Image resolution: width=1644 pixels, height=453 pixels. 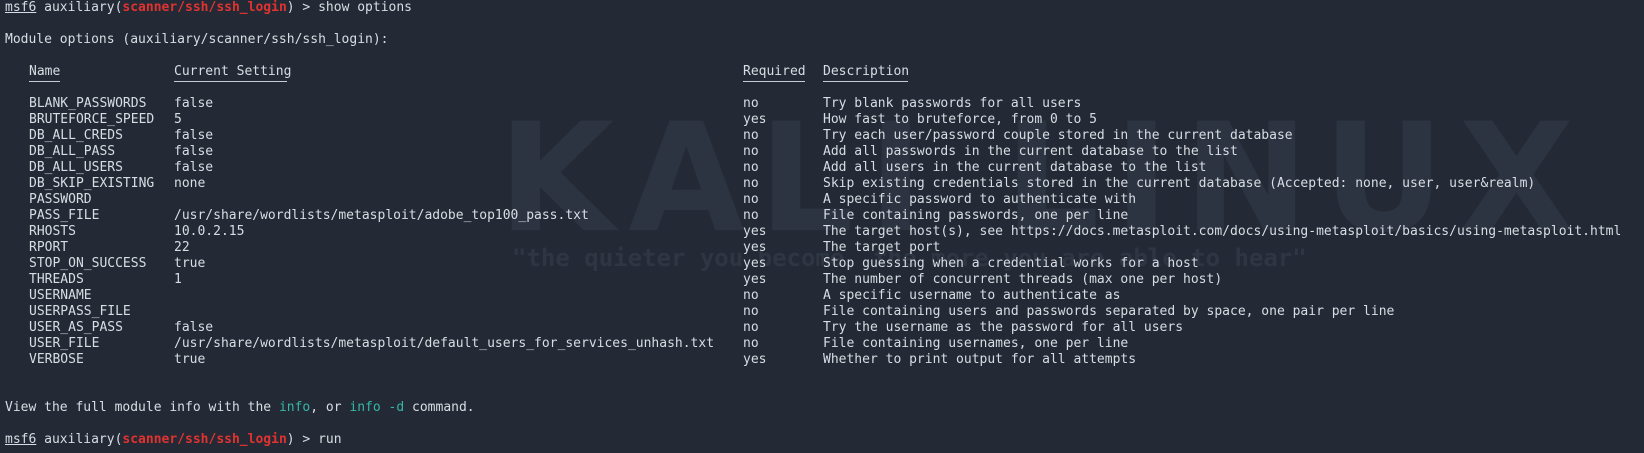 What do you see at coordinates (64, 215) in the screenshot?
I see `option-name: PASS_FILE` at bounding box center [64, 215].